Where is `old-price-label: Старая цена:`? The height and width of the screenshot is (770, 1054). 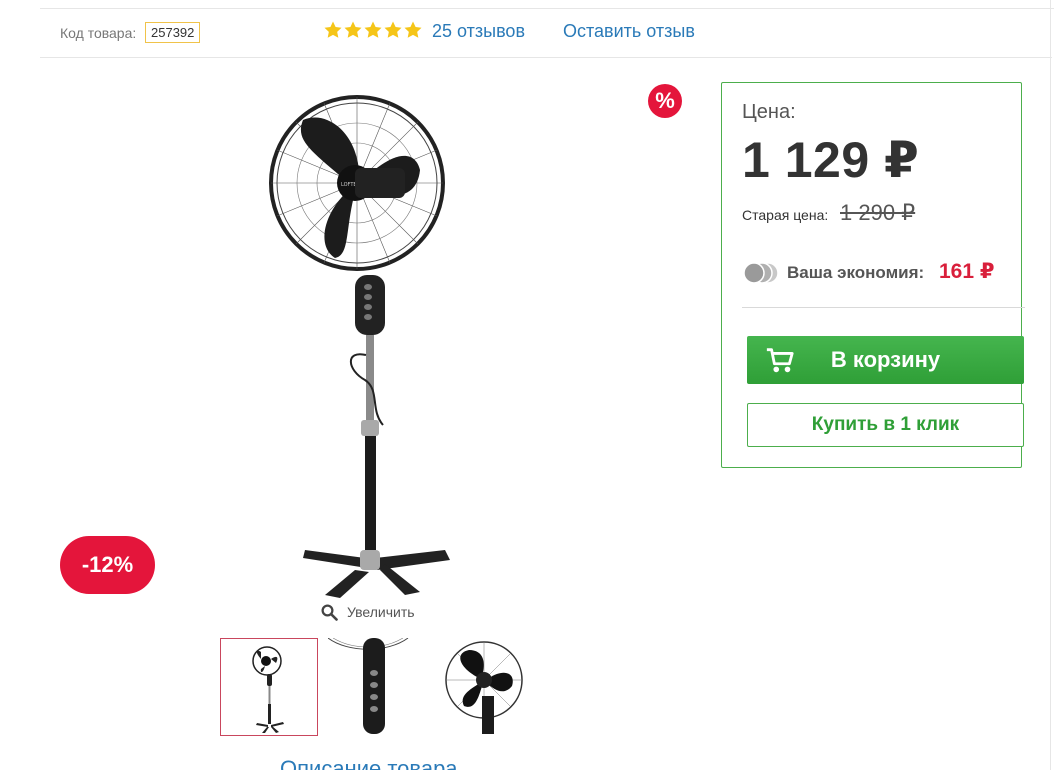 old-price-label: Старая цена: is located at coordinates (785, 215).